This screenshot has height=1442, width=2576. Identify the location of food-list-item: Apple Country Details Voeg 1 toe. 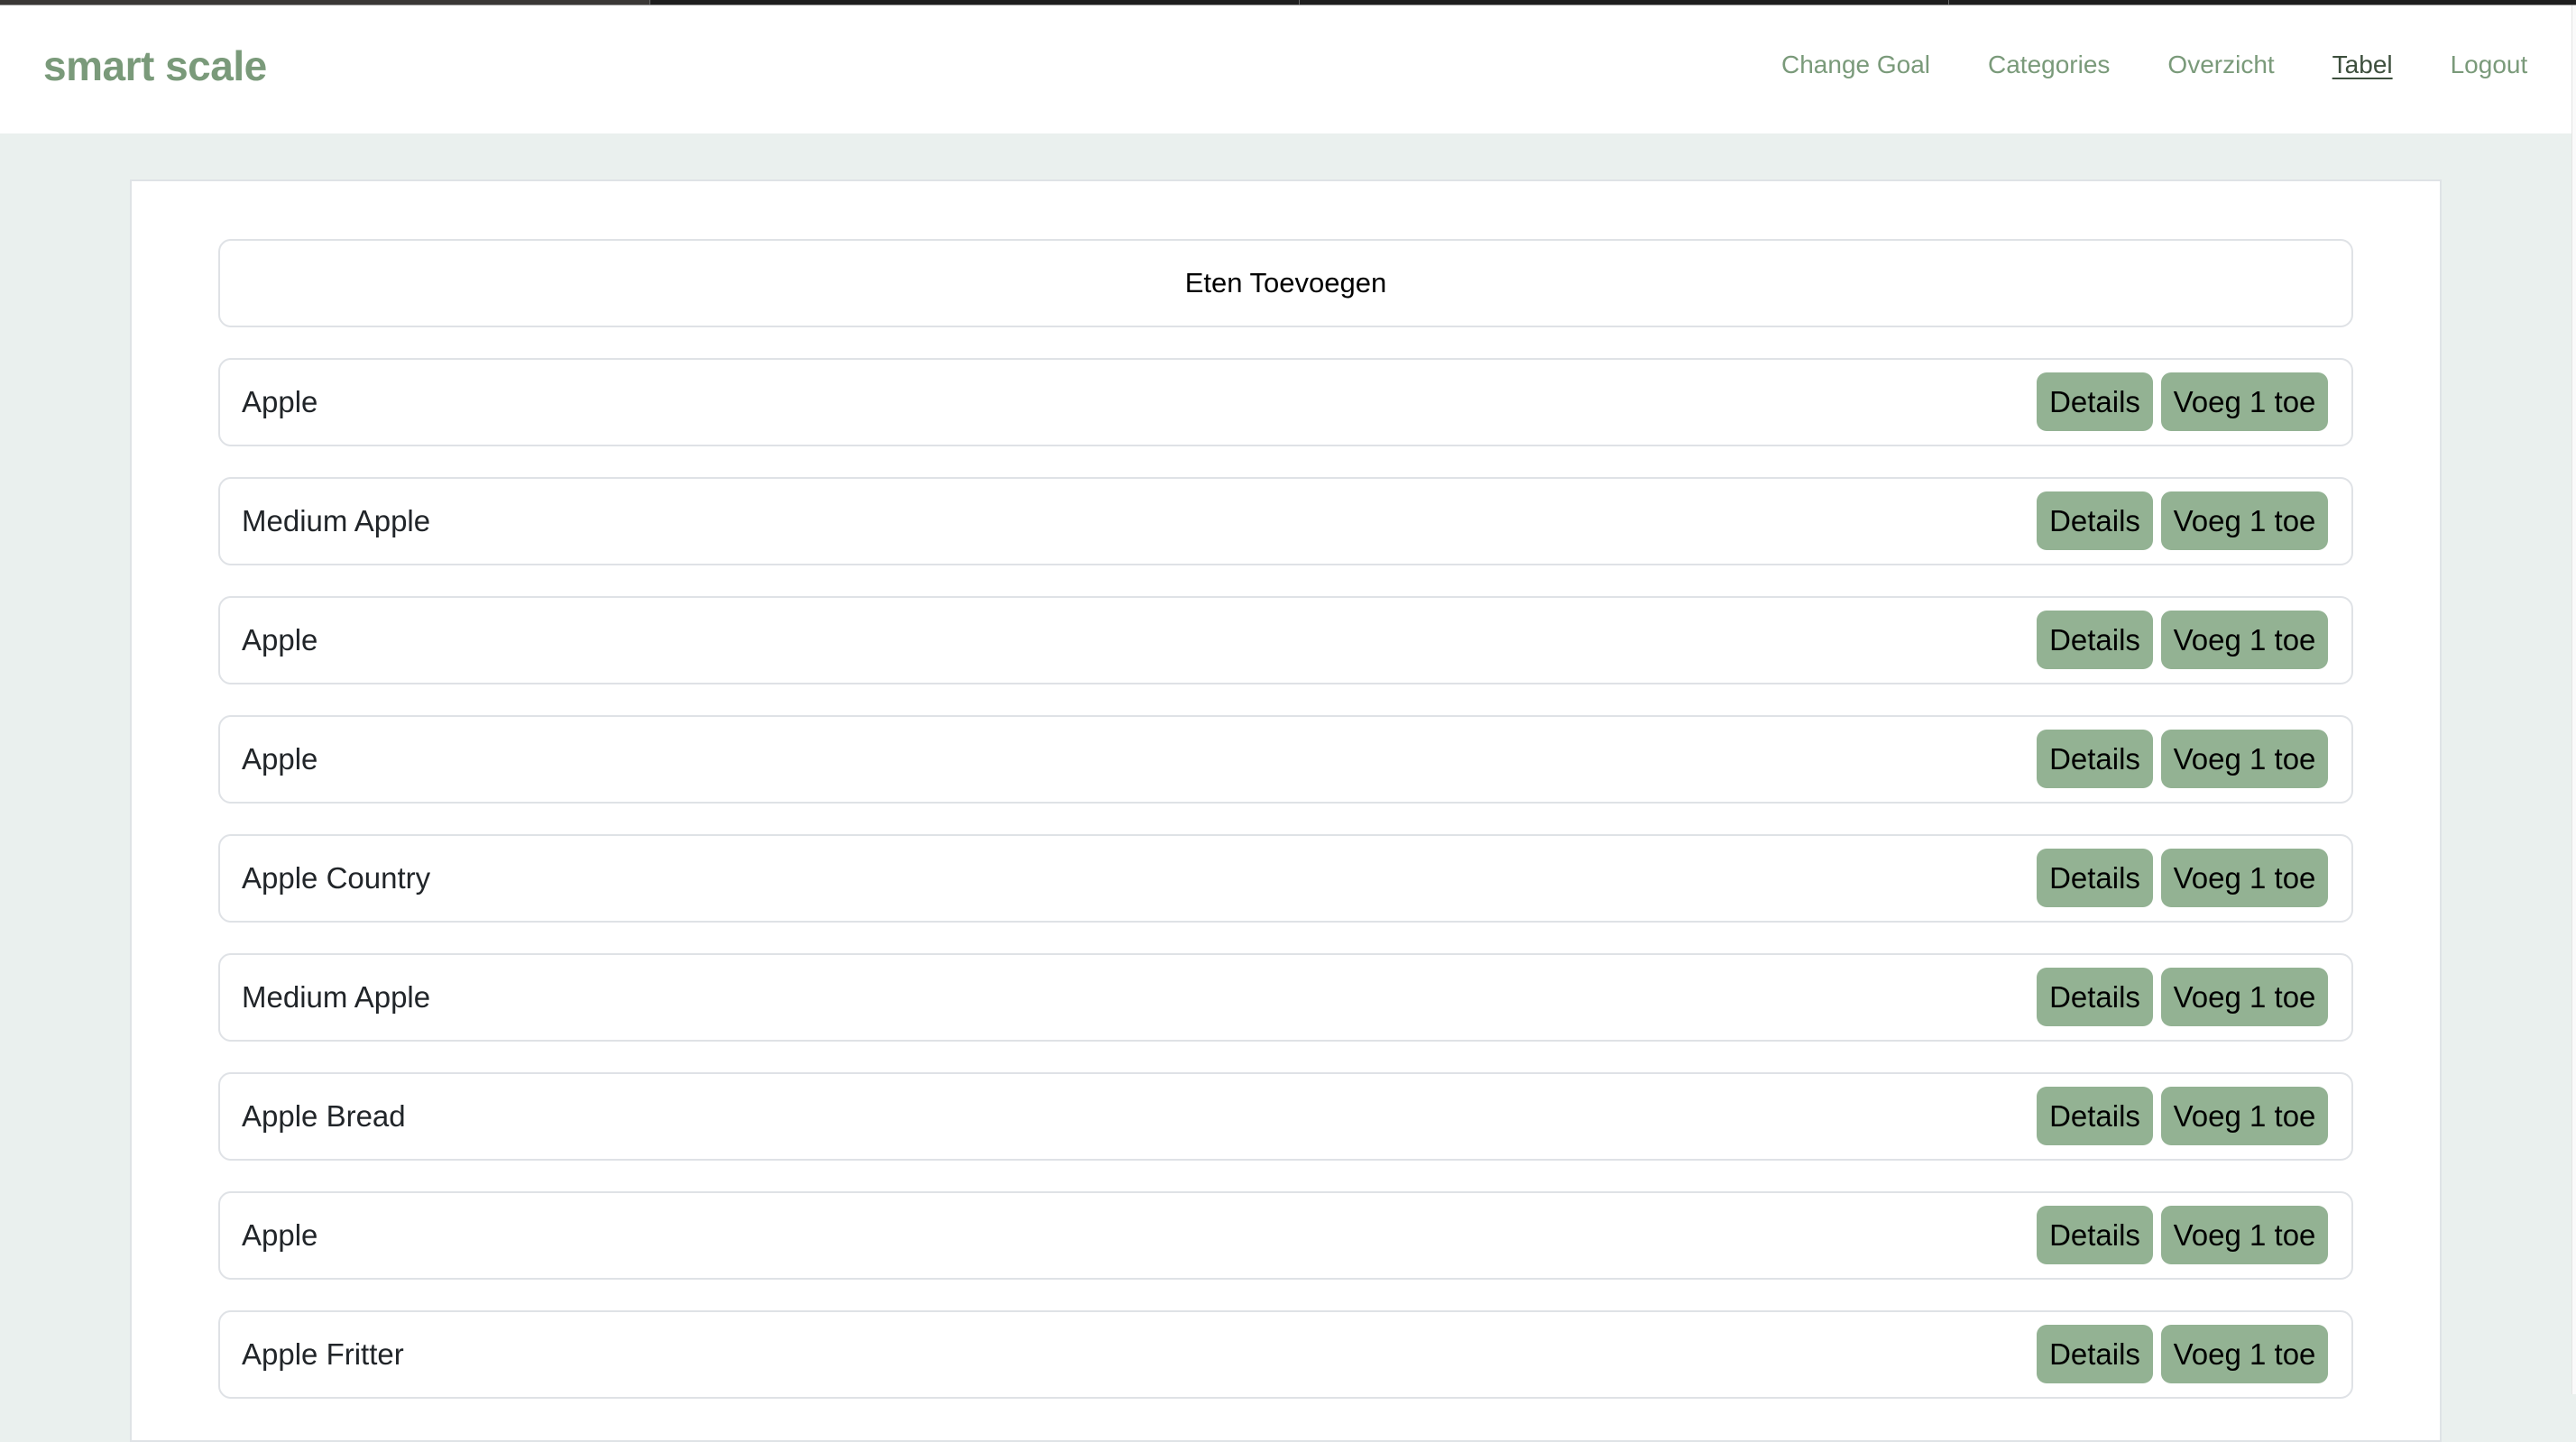
(1285, 878).